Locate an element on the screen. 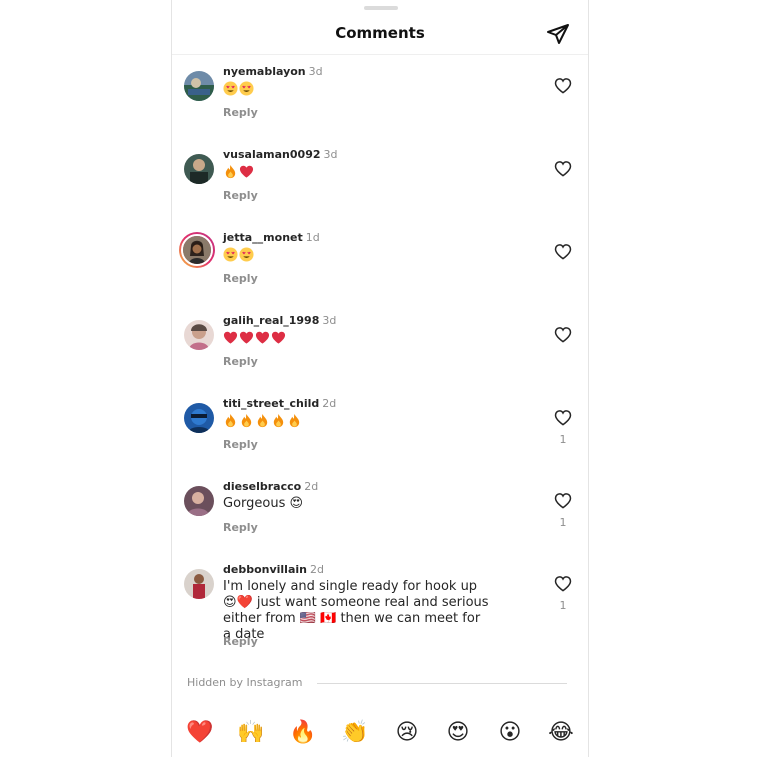 This screenshot has height=757, width=772. hidden-comments-divider: Hidden by Instagram is located at coordinates (377, 683).